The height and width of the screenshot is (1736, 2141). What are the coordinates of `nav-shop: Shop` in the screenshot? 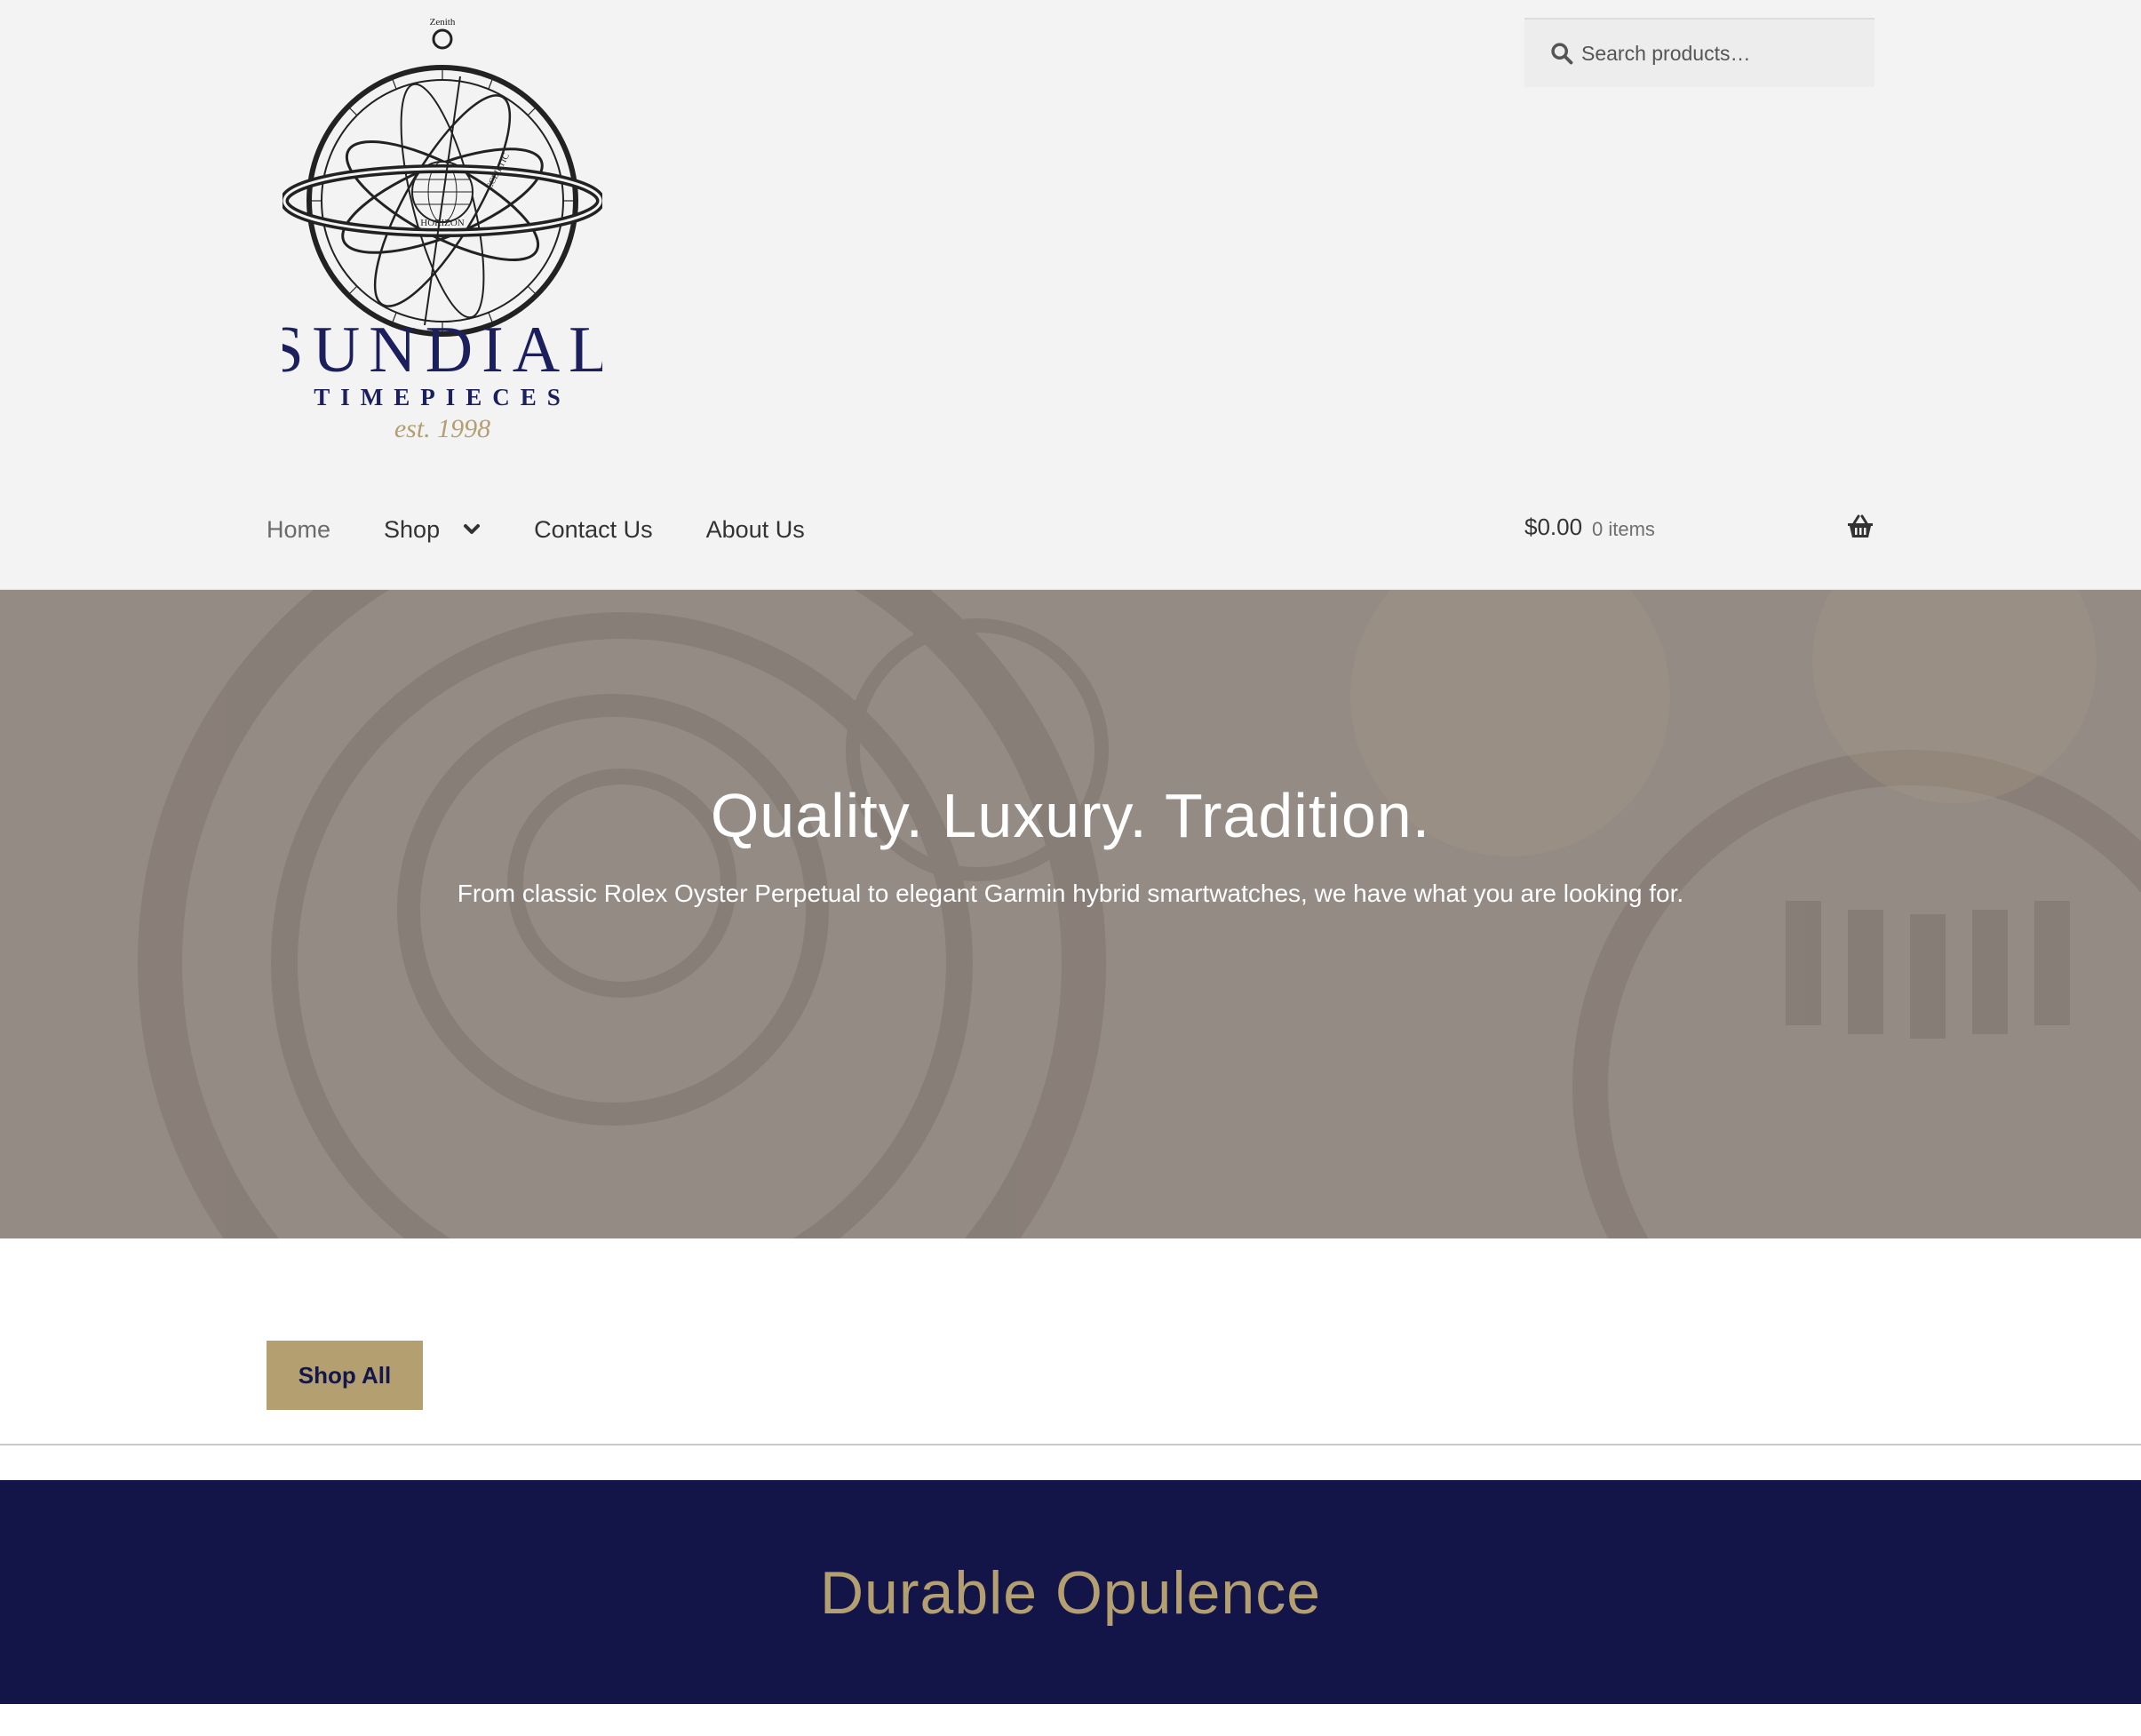 It's located at (432, 530).